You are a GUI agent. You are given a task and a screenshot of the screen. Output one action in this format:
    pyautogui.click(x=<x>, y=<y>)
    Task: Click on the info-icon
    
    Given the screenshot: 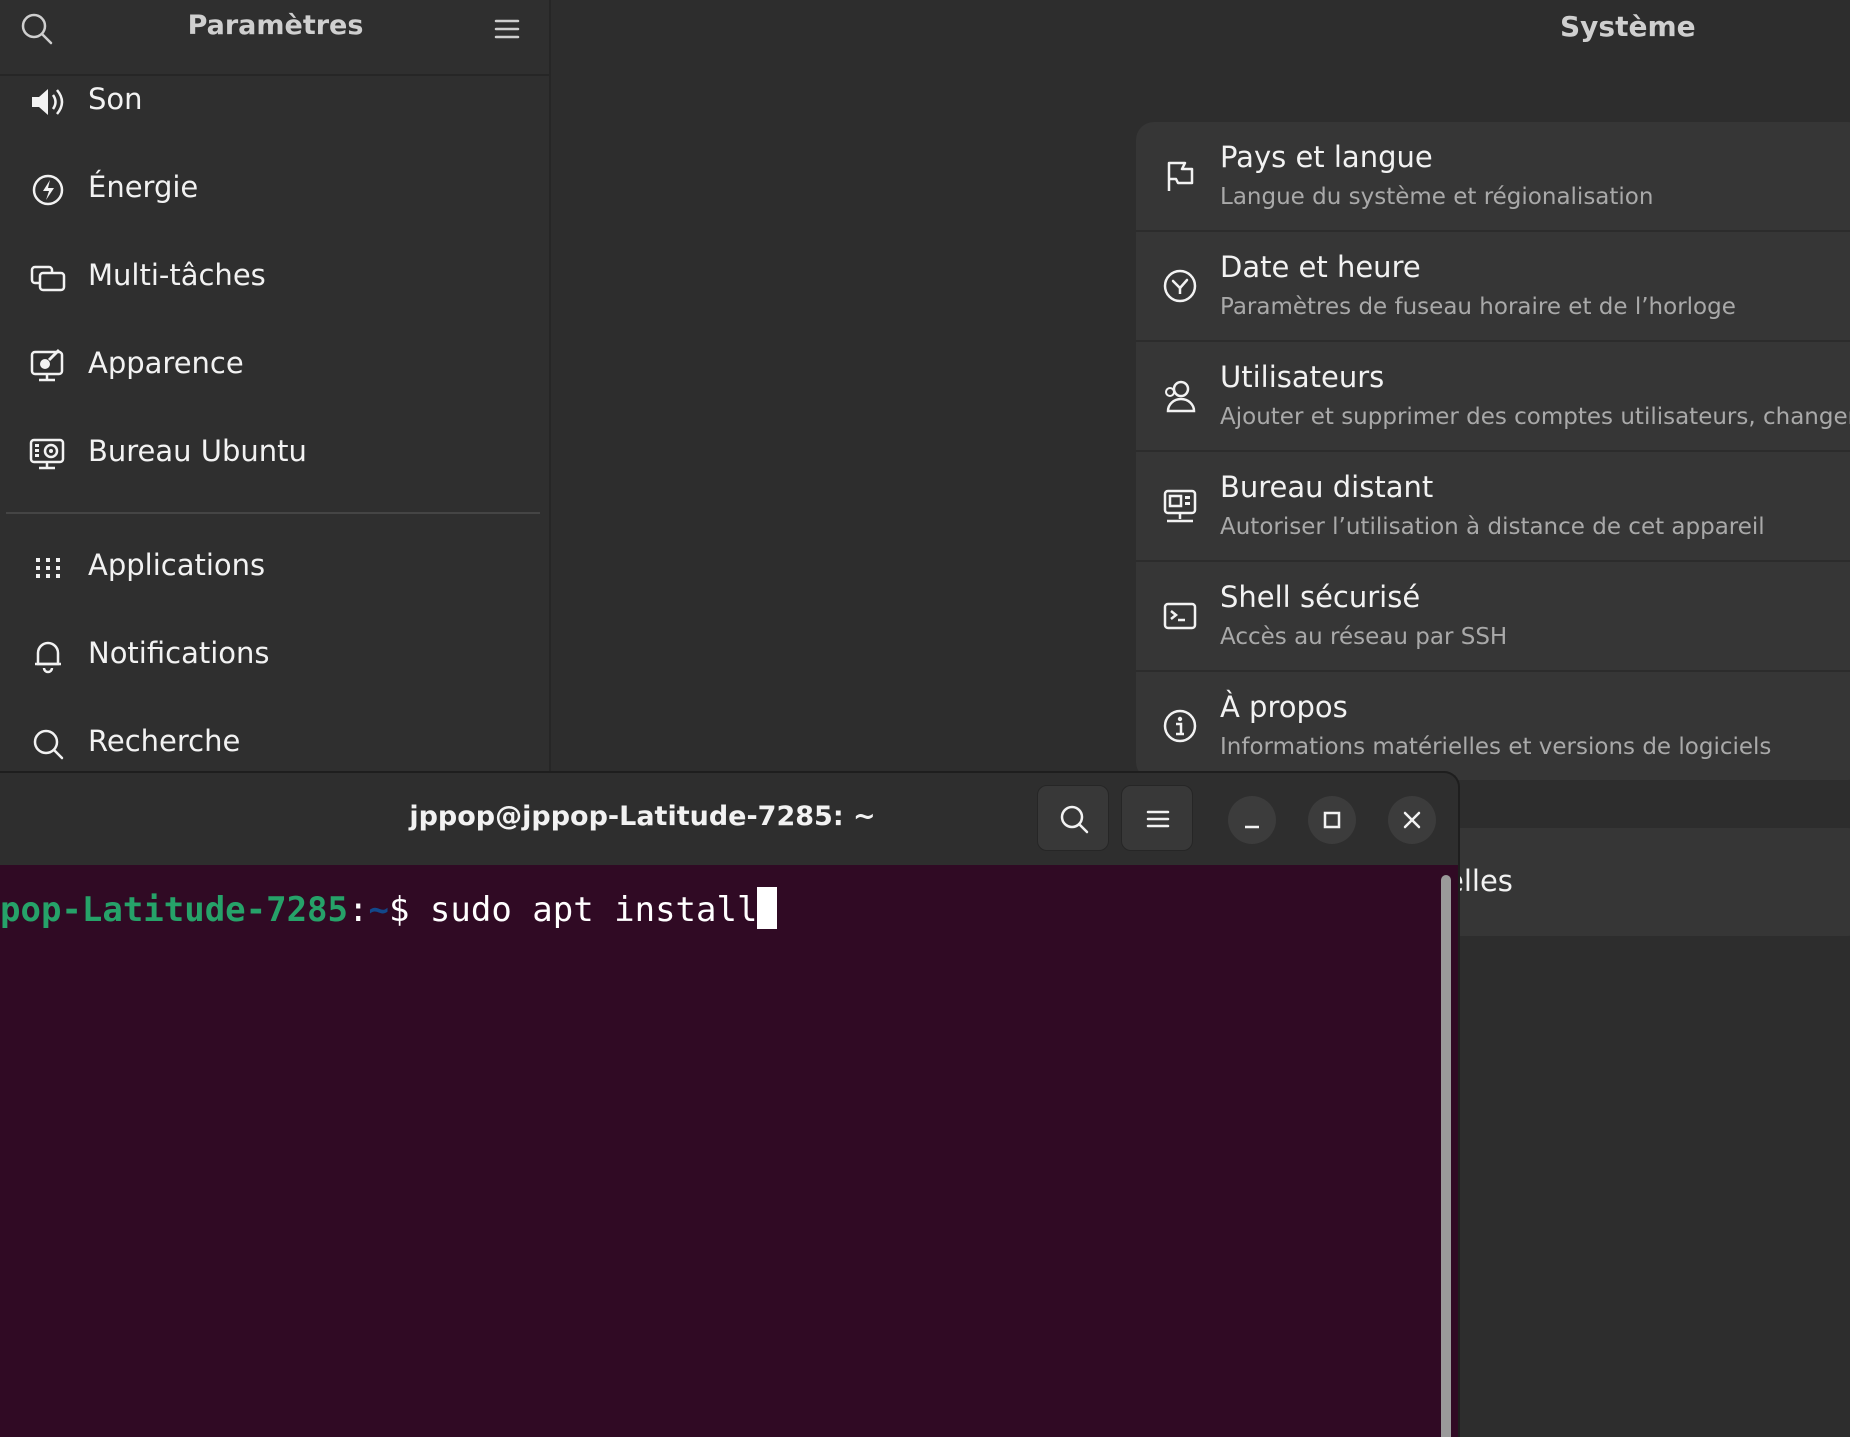 What is the action you would take?
    pyautogui.click(x=1180, y=726)
    